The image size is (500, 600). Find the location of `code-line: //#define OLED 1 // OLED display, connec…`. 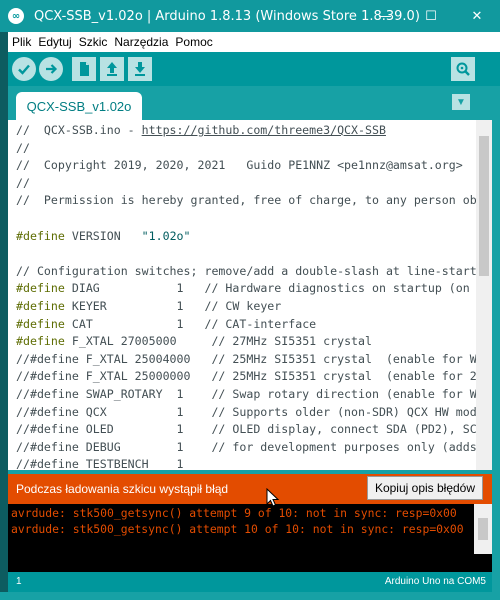

code-line: //#define OLED 1 // OLED display, connec… is located at coordinates (246, 429).